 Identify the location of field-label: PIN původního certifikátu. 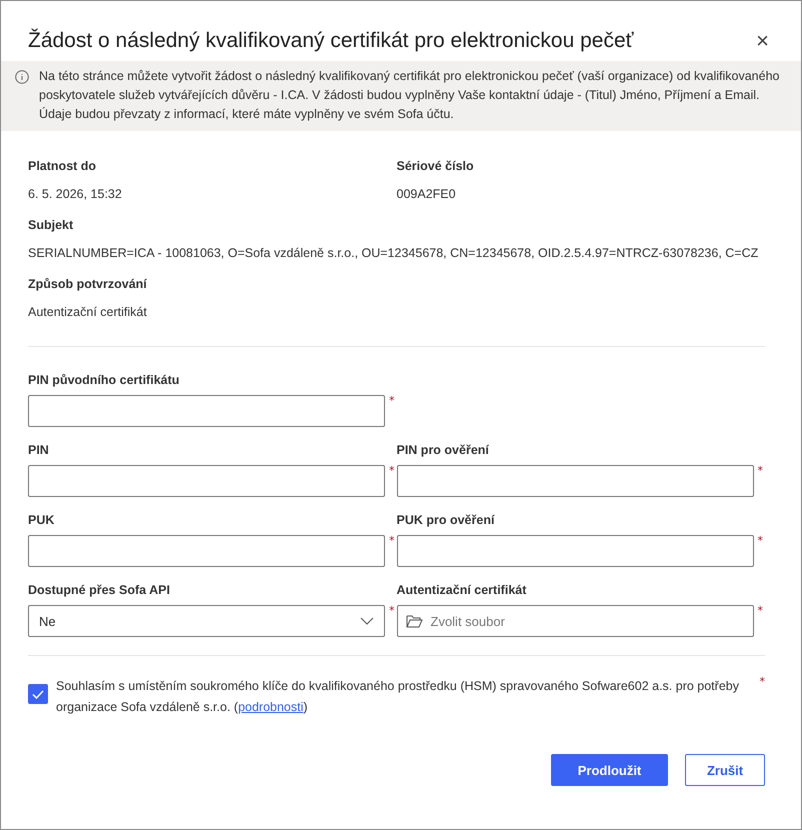
(104, 380).